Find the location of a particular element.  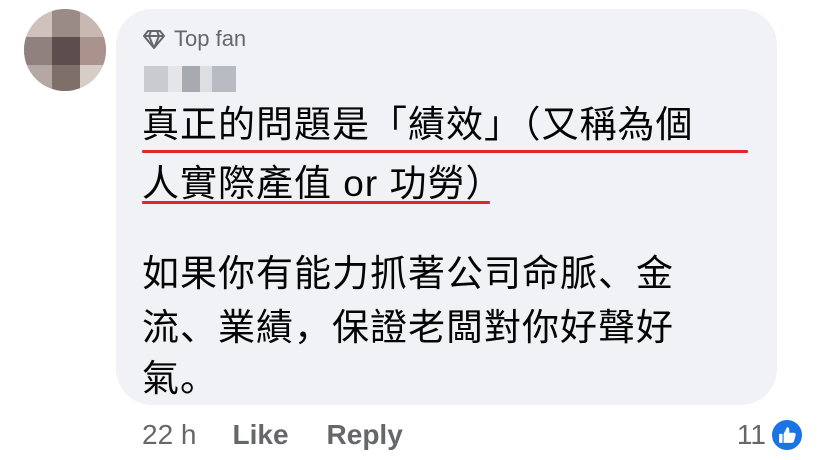

thumbs-up-icon is located at coordinates (787, 435).